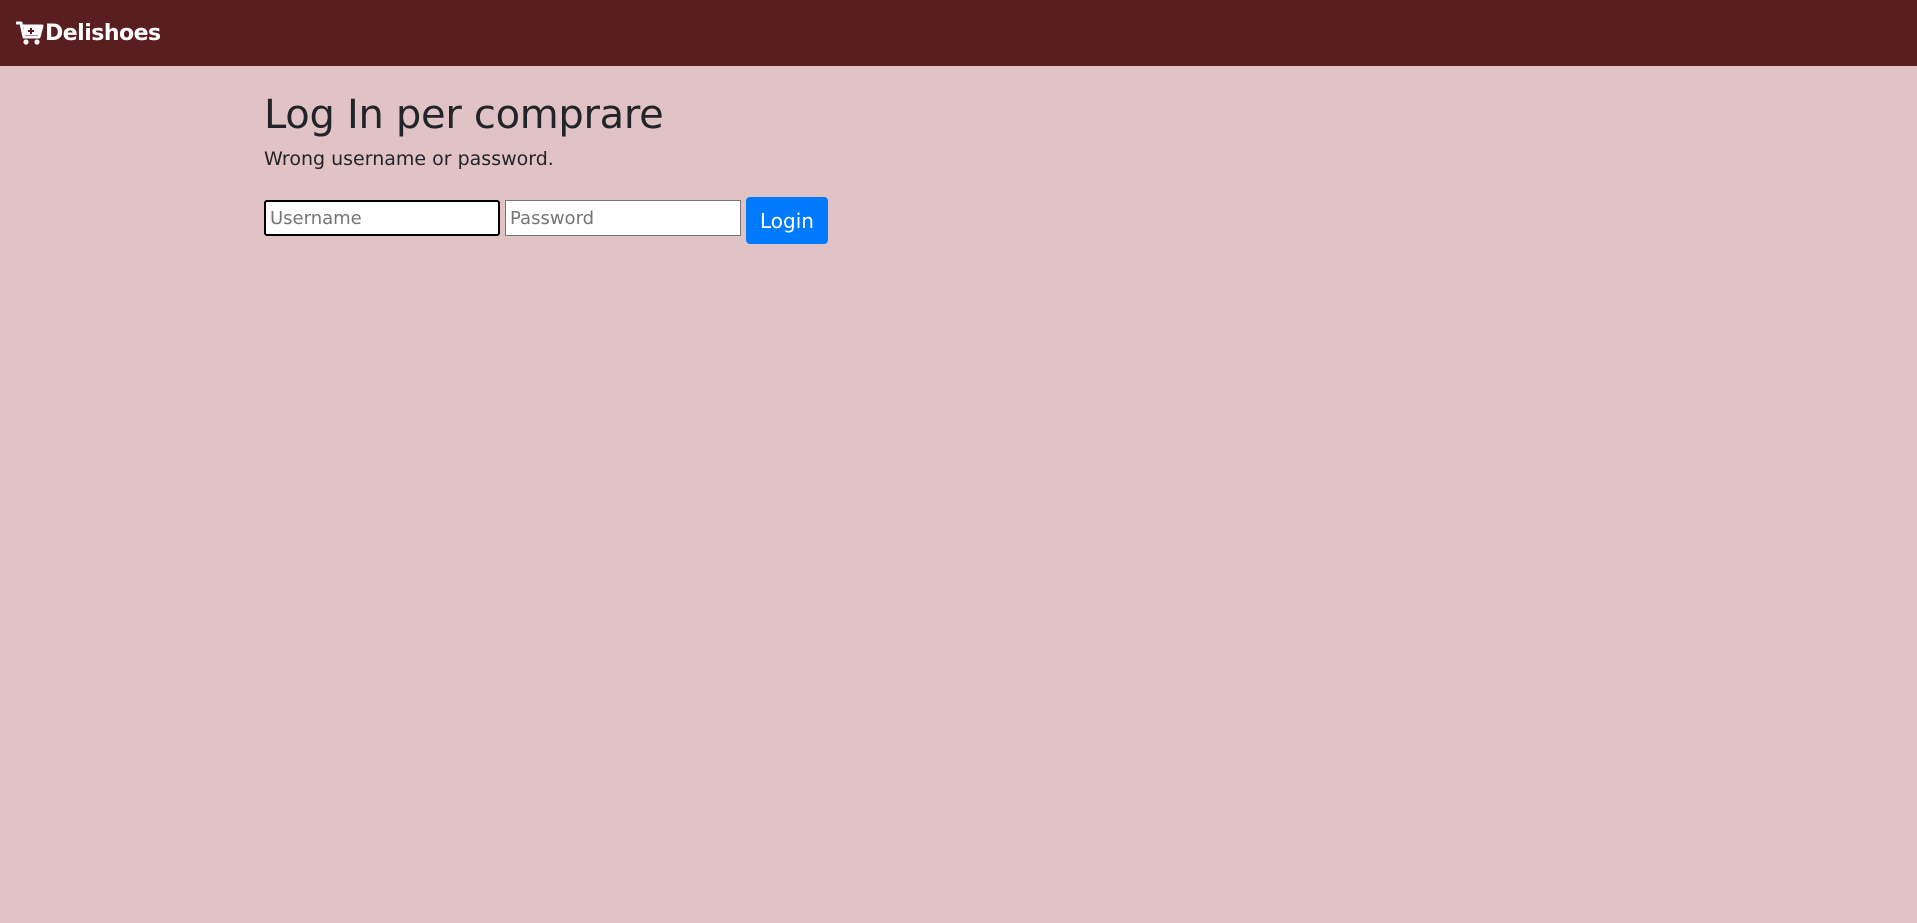 This screenshot has width=1917, height=923. What do you see at coordinates (409, 159) in the screenshot?
I see `login-error-message: Wrong username or password.` at bounding box center [409, 159].